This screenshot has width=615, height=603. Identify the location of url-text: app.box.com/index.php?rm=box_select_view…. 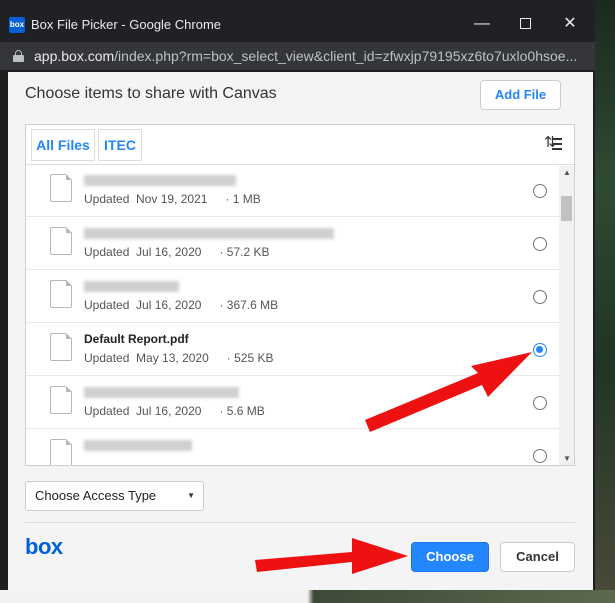
(306, 56).